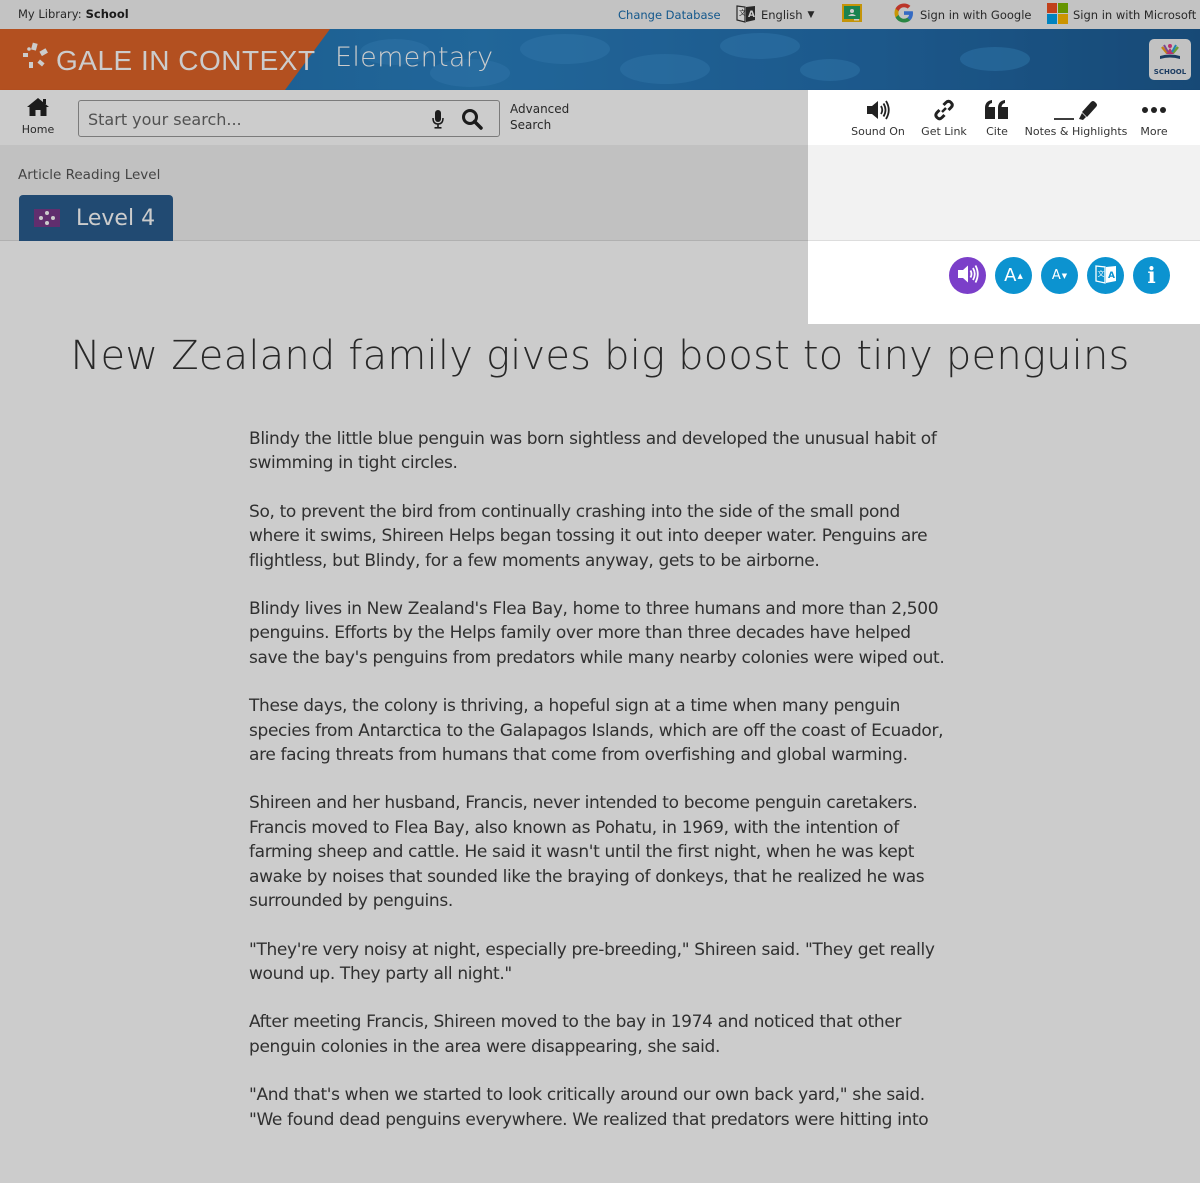 The image size is (1200, 1183). Describe the element at coordinates (976, 14) in the screenshot. I see `sign-in-google-label: Sign in with Google` at that location.